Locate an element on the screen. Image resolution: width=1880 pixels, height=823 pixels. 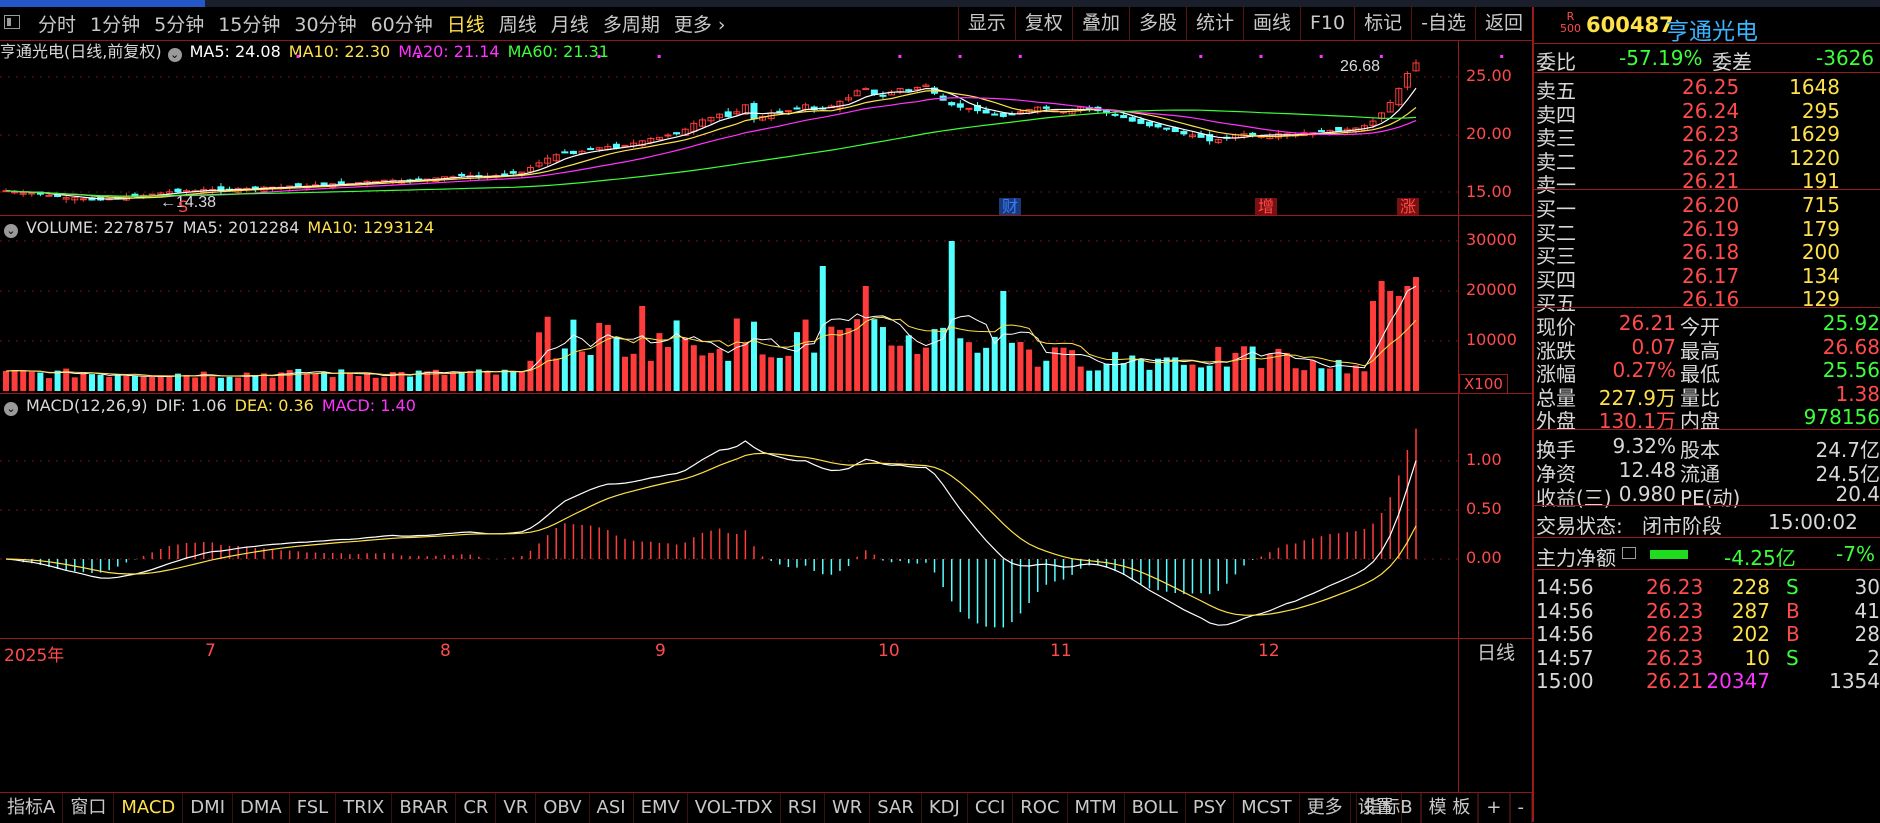
indicator-tab: VR is located at coordinates (516, 808).